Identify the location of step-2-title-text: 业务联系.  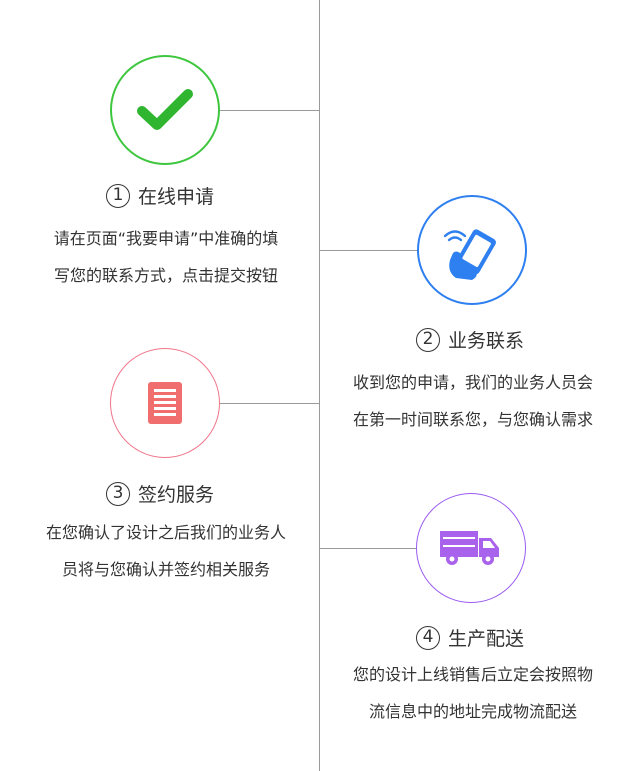
(486, 341).